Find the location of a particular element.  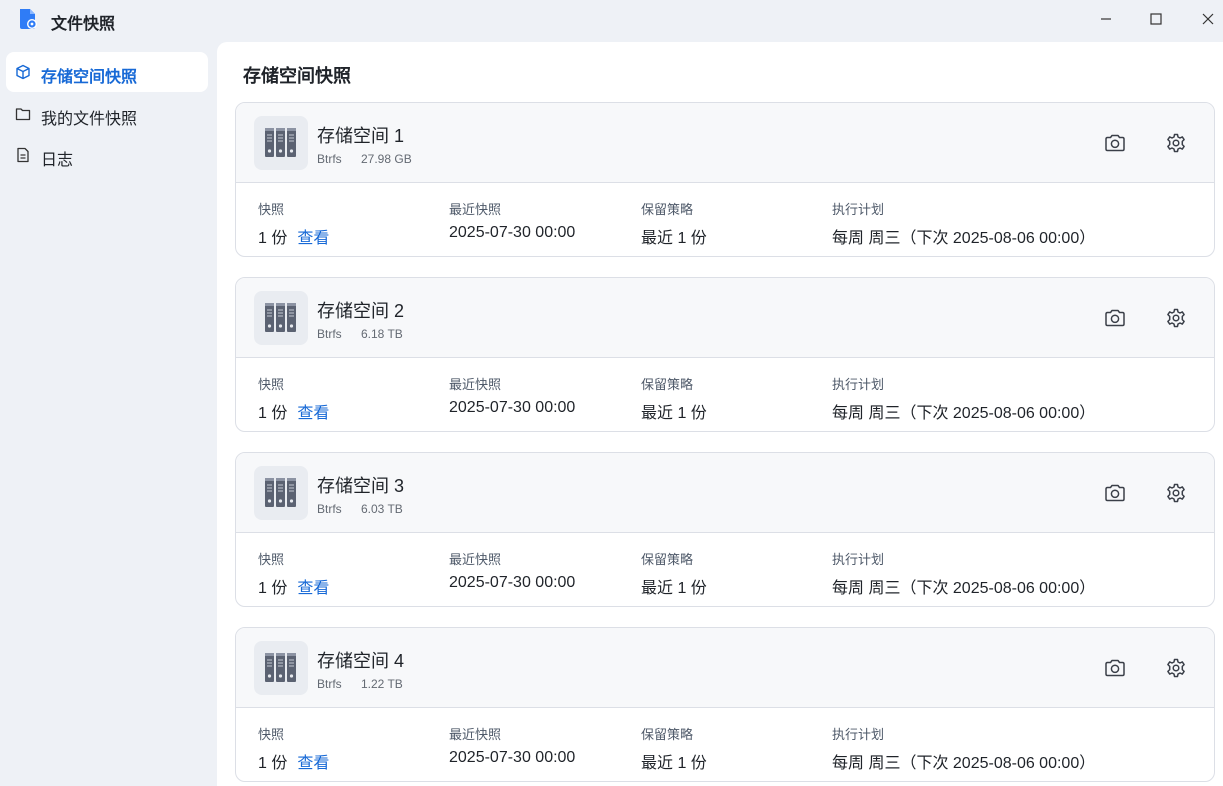

close-button is located at coordinates (1203, 19).